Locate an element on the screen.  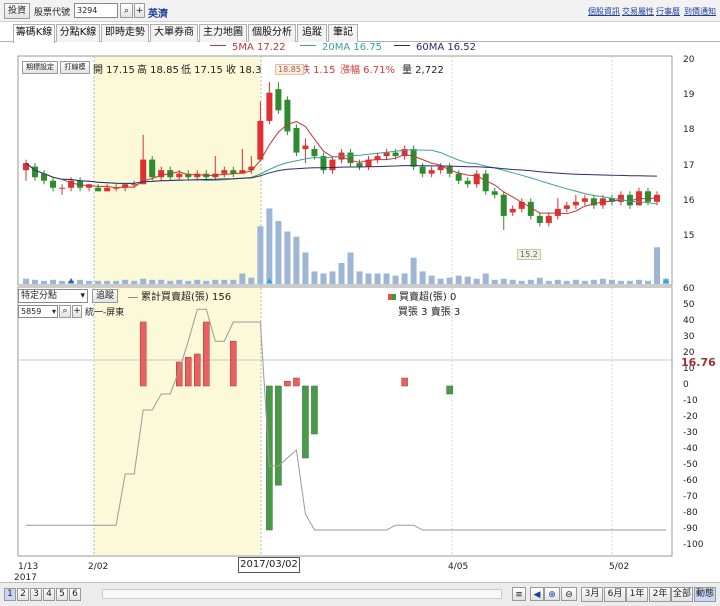
x-label-jan13: 1/13 is located at coordinates (28, 567).